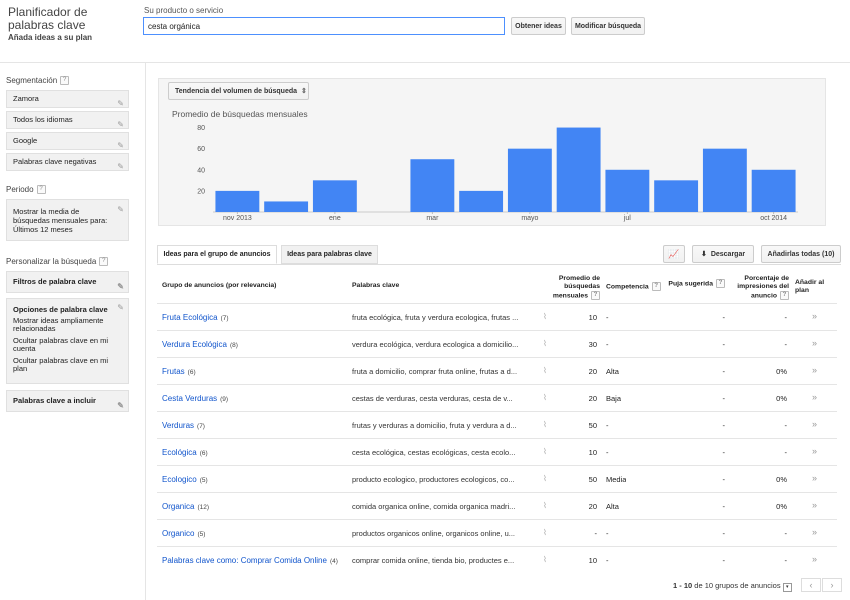 The height and width of the screenshot is (600, 850). Describe the element at coordinates (612, 371) in the screenshot. I see `competition-cell: Alta` at that location.